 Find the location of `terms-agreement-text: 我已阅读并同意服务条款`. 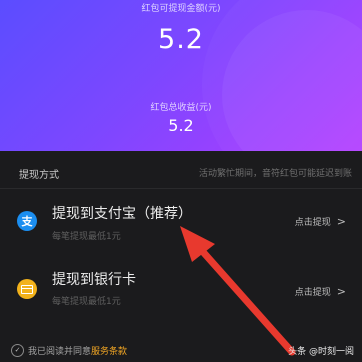

terms-agreement-text: 我已阅读并同意服务条款 is located at coordinates (77, 350).